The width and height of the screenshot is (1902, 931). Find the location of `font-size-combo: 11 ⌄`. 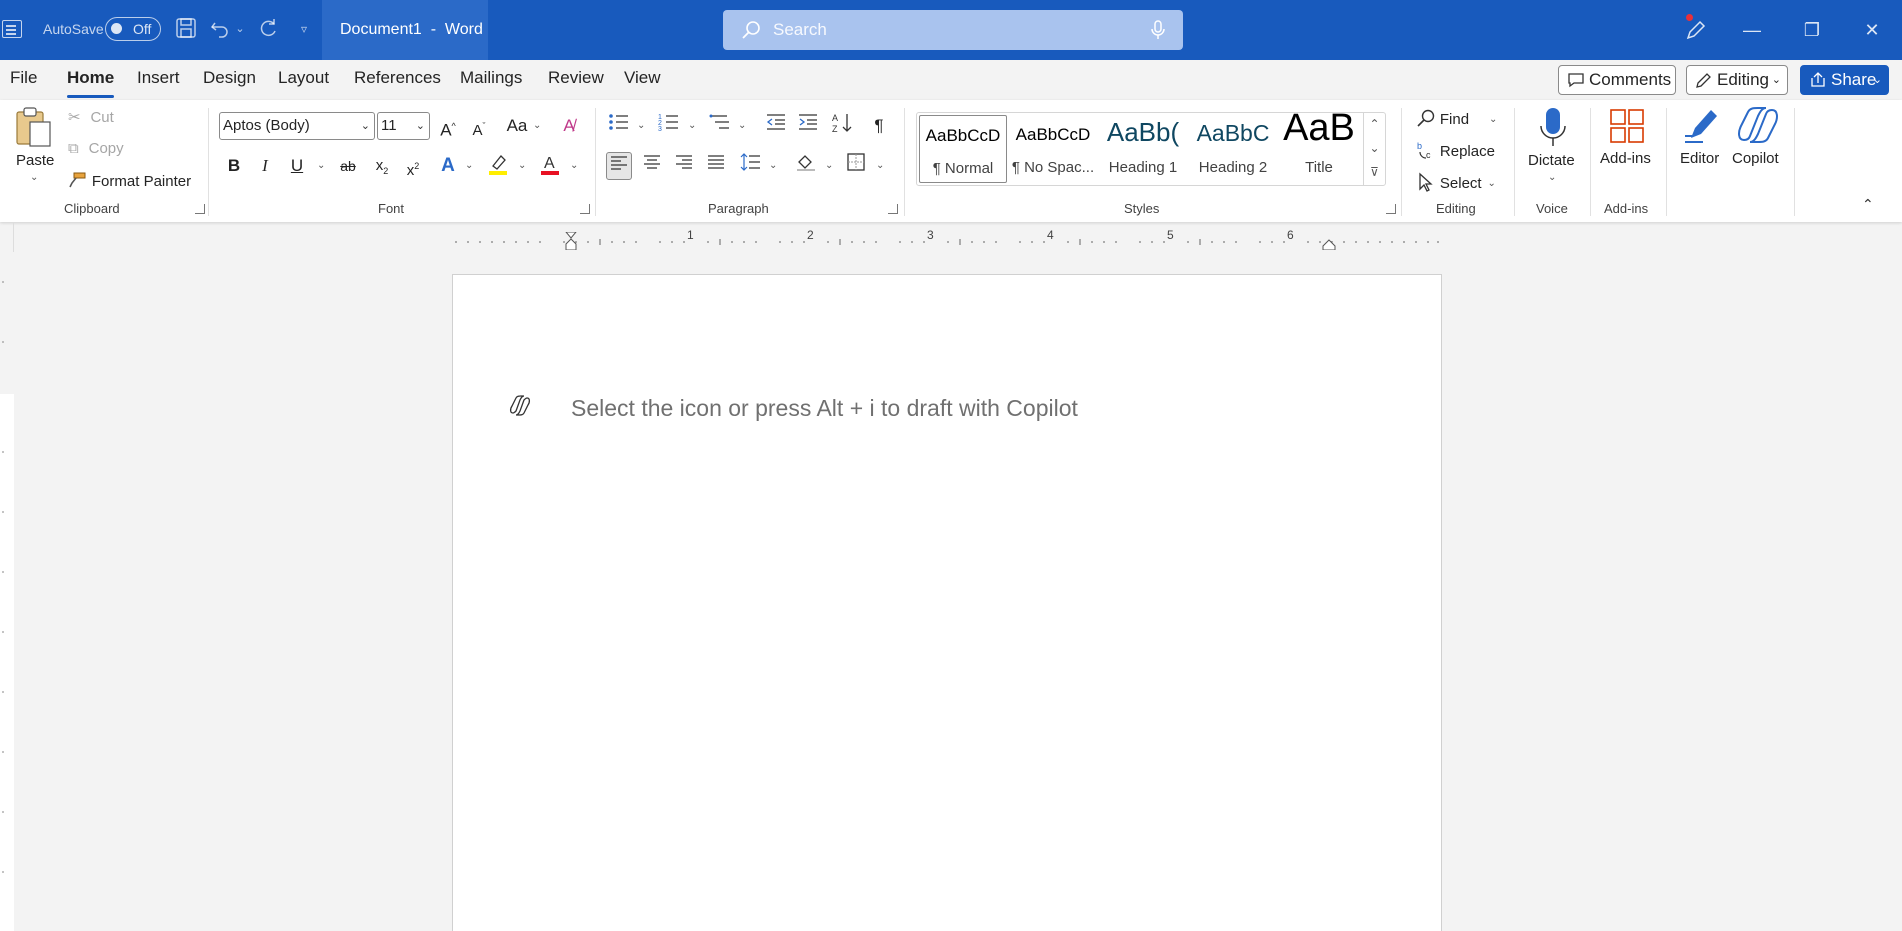

font-size-combo: 11 ⌄ is located at coordinates (403, 126).